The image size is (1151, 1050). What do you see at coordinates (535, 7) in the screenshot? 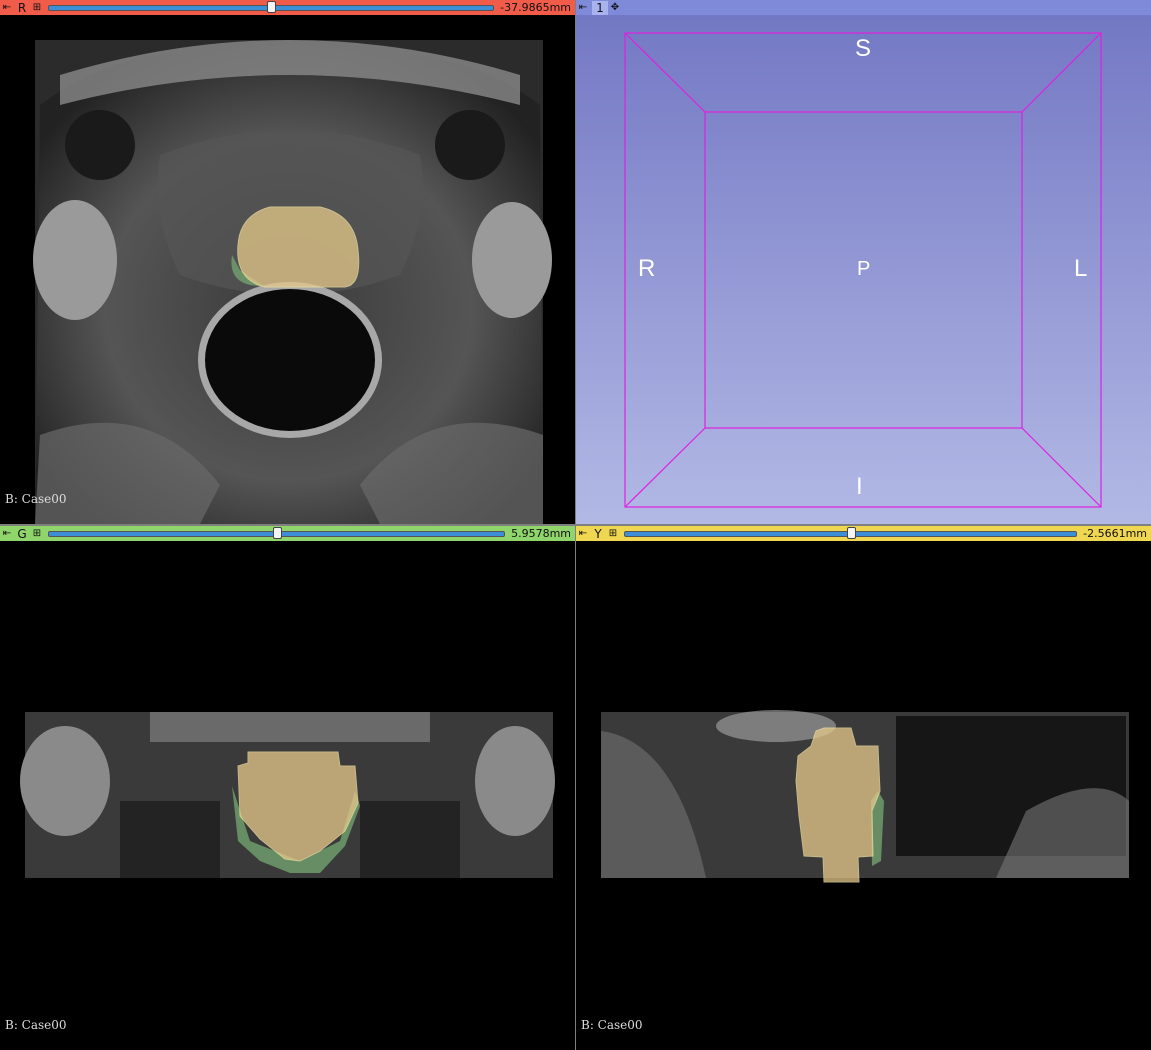
I see `slice-offset-value: -37.9865mm` at bounding box center [535, 7].